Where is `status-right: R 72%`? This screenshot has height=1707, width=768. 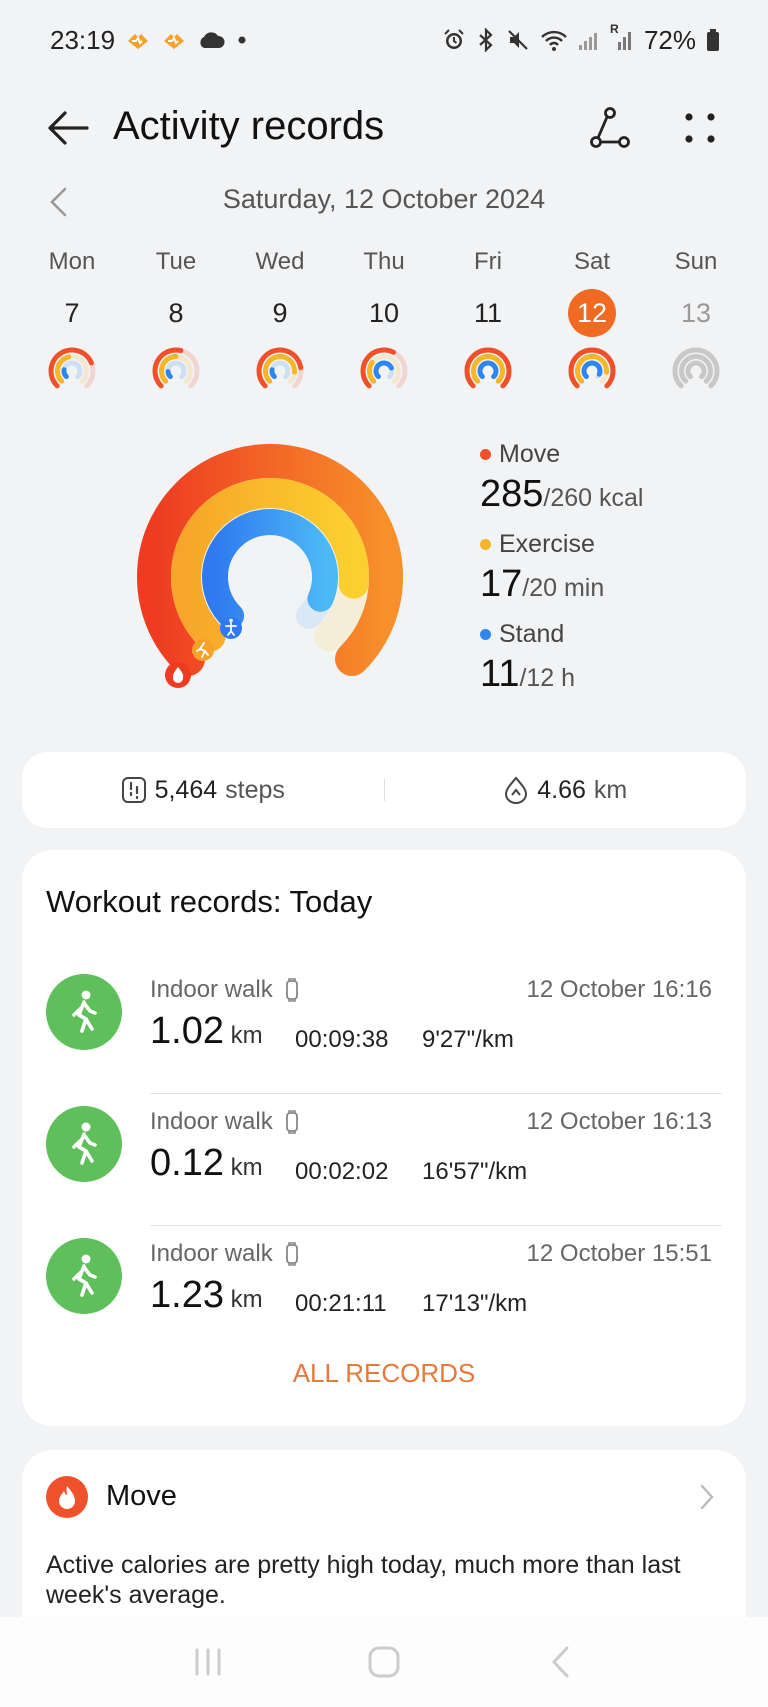 status-right: R 72% is located at coordinates (581, 39).